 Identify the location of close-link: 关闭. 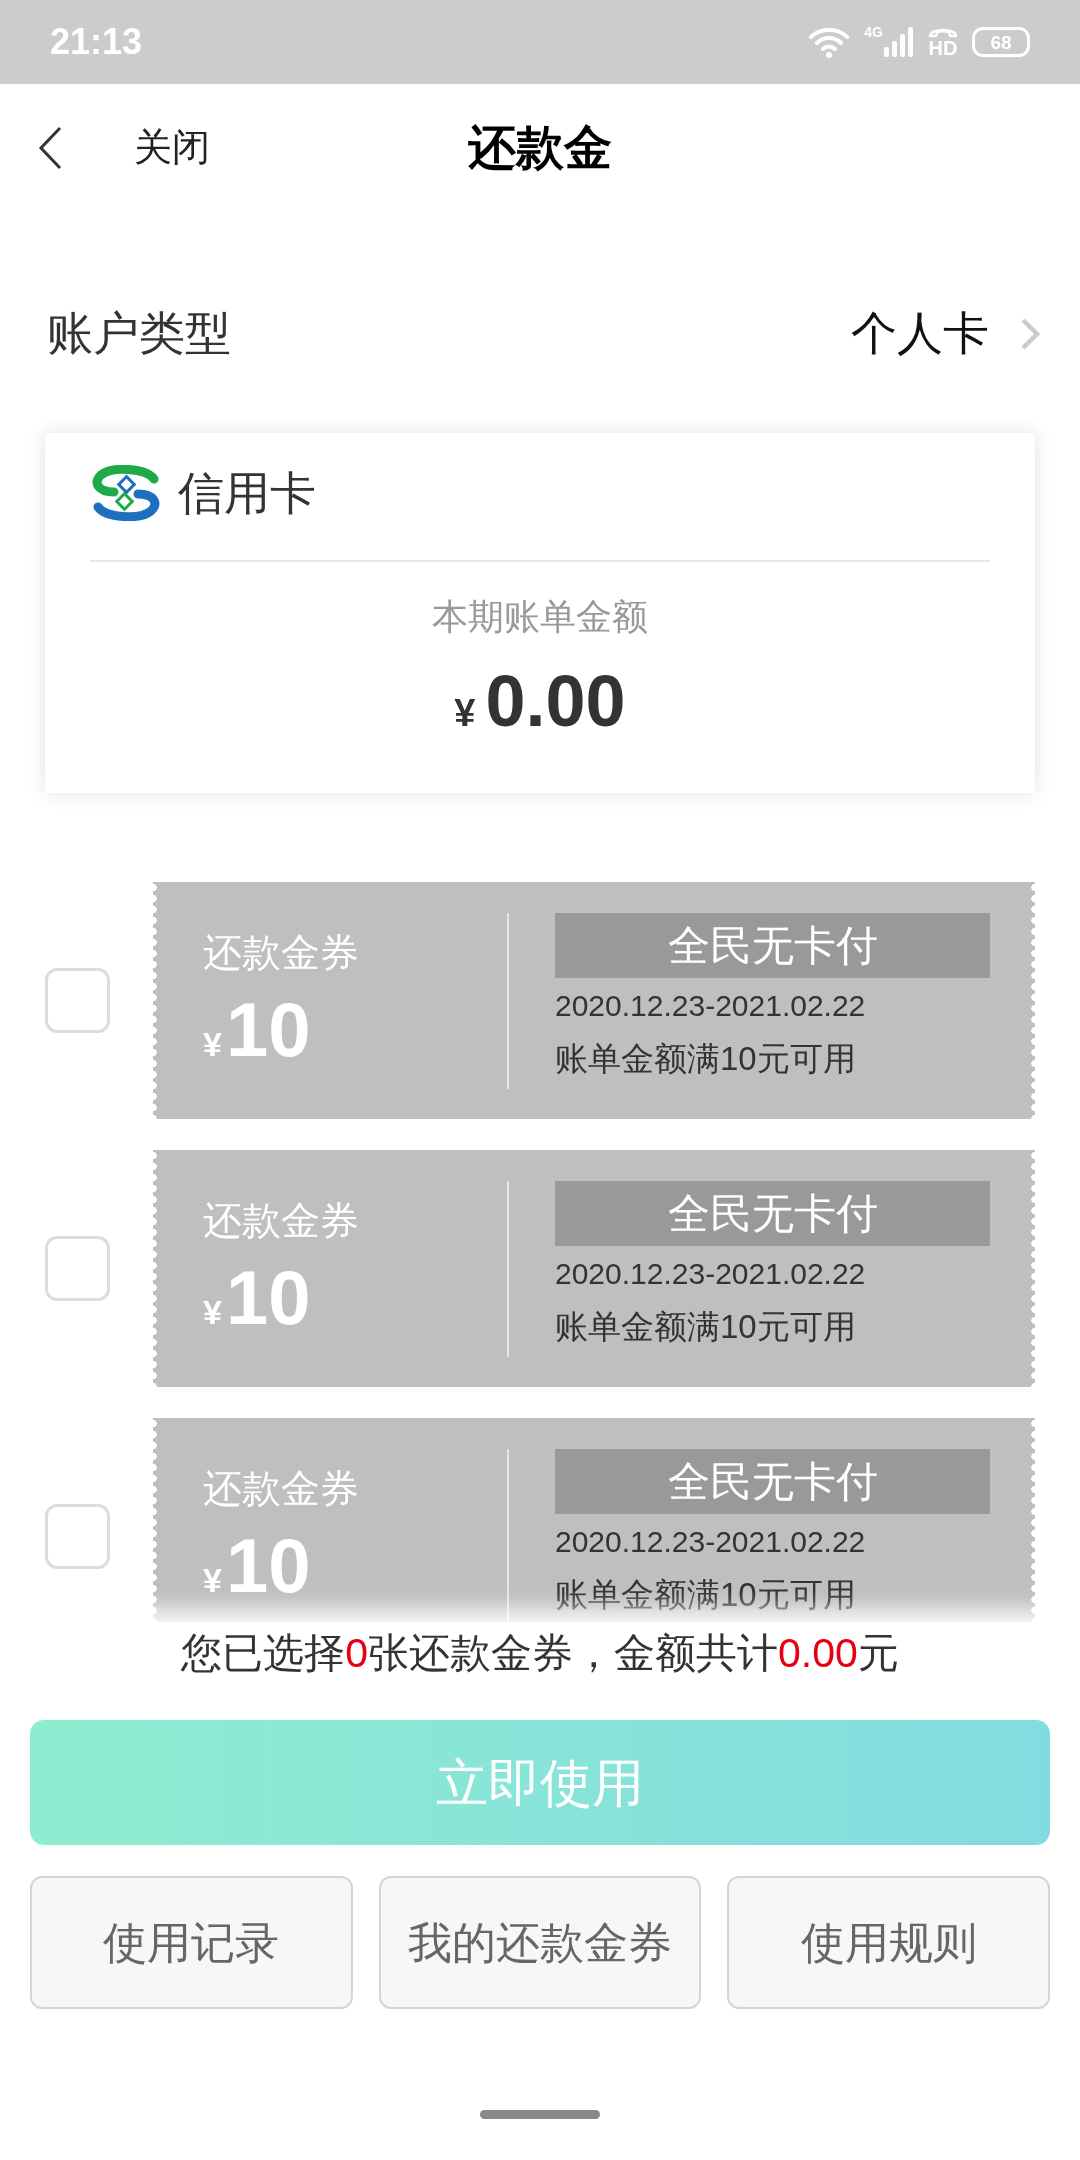
(172, 148).